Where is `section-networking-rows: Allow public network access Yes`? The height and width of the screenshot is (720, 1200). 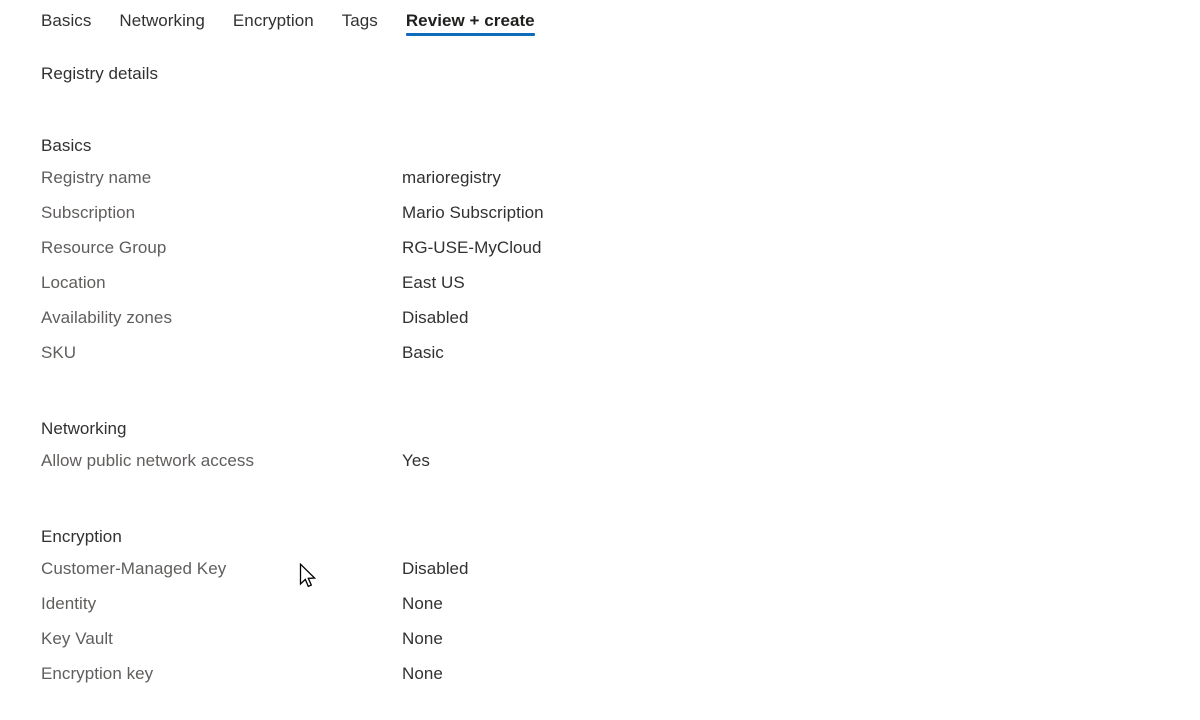
section-networking-rows: Allow public network access Yes is located at coordinates (591, 466).